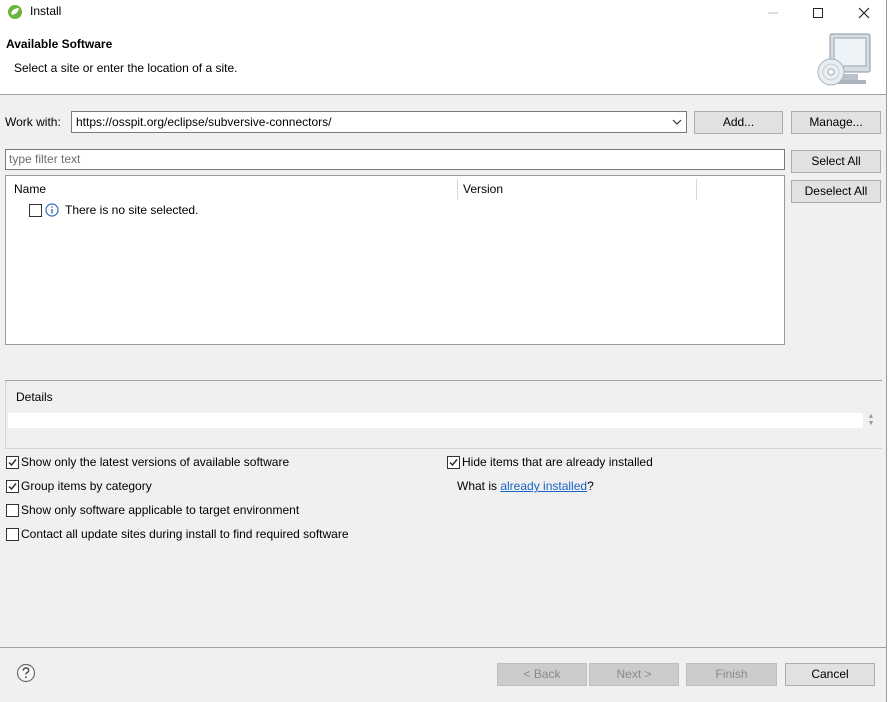 Image resolution: width=890 pixels, height=702 pixels. I want to click on hide-installed-label: Hide items that are already installed, so click(557, 462).